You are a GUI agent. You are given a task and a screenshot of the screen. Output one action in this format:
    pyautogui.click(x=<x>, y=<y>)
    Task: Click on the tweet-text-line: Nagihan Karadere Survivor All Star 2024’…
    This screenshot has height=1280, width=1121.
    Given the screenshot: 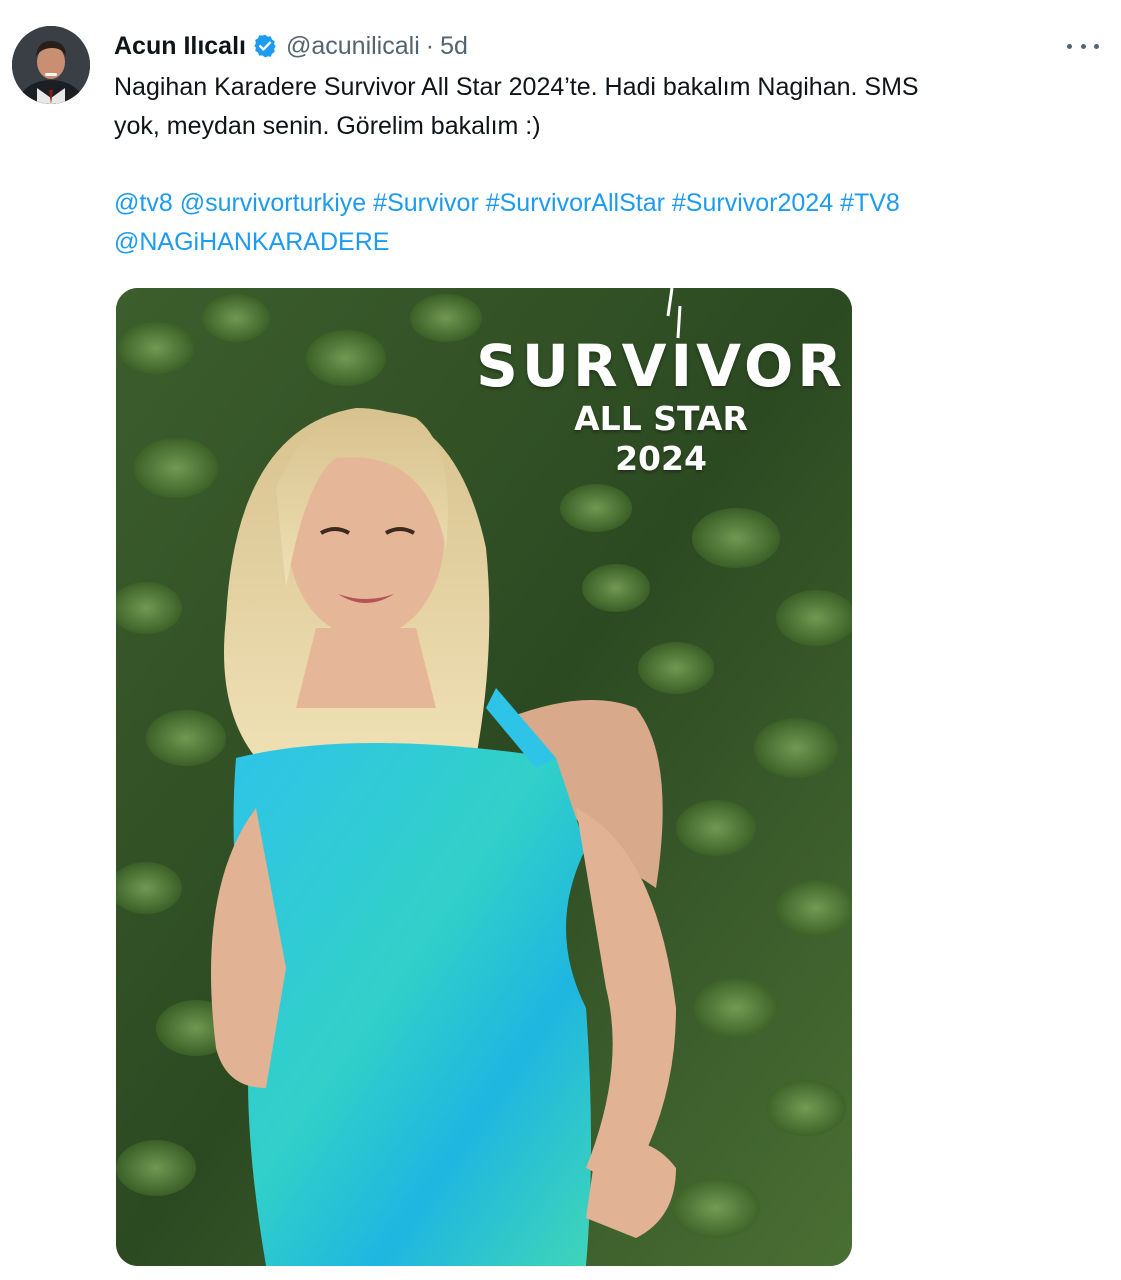 What is the action you would take?
    pyautogui.click(x=516, y=87)
    